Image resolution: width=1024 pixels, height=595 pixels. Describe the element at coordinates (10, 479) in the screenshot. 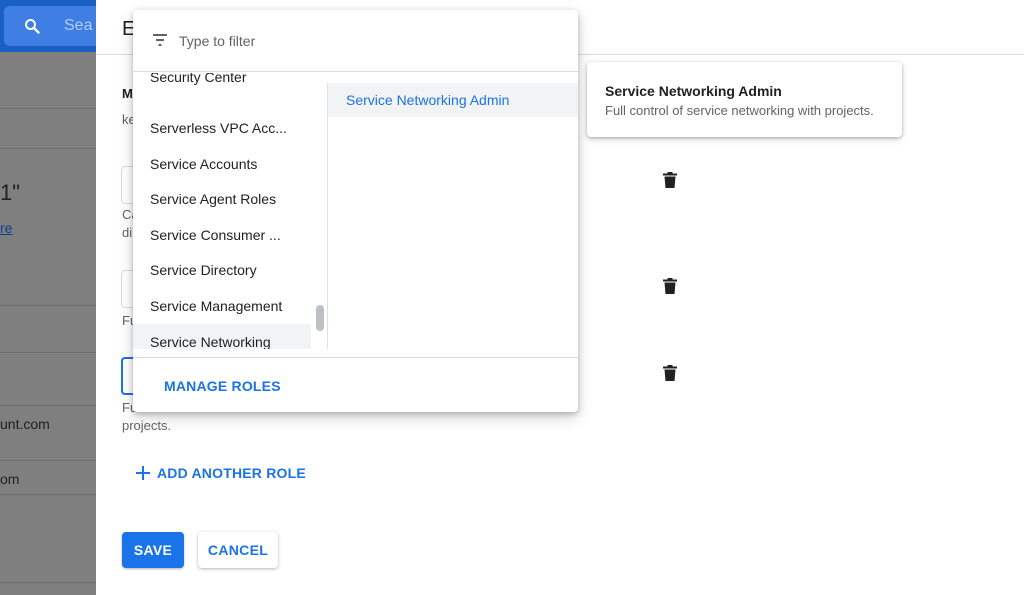

I see `background-email-2: om` at that location.